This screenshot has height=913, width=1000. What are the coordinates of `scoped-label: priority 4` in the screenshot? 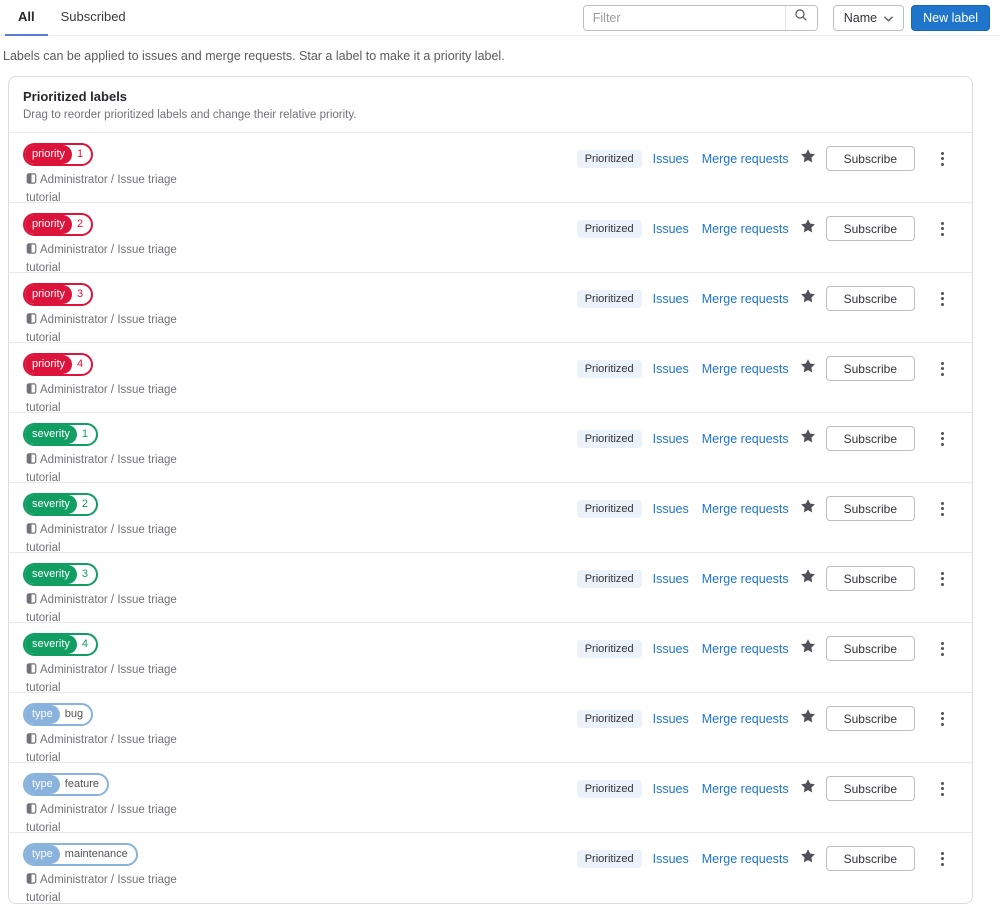 It's located at (58, 364).